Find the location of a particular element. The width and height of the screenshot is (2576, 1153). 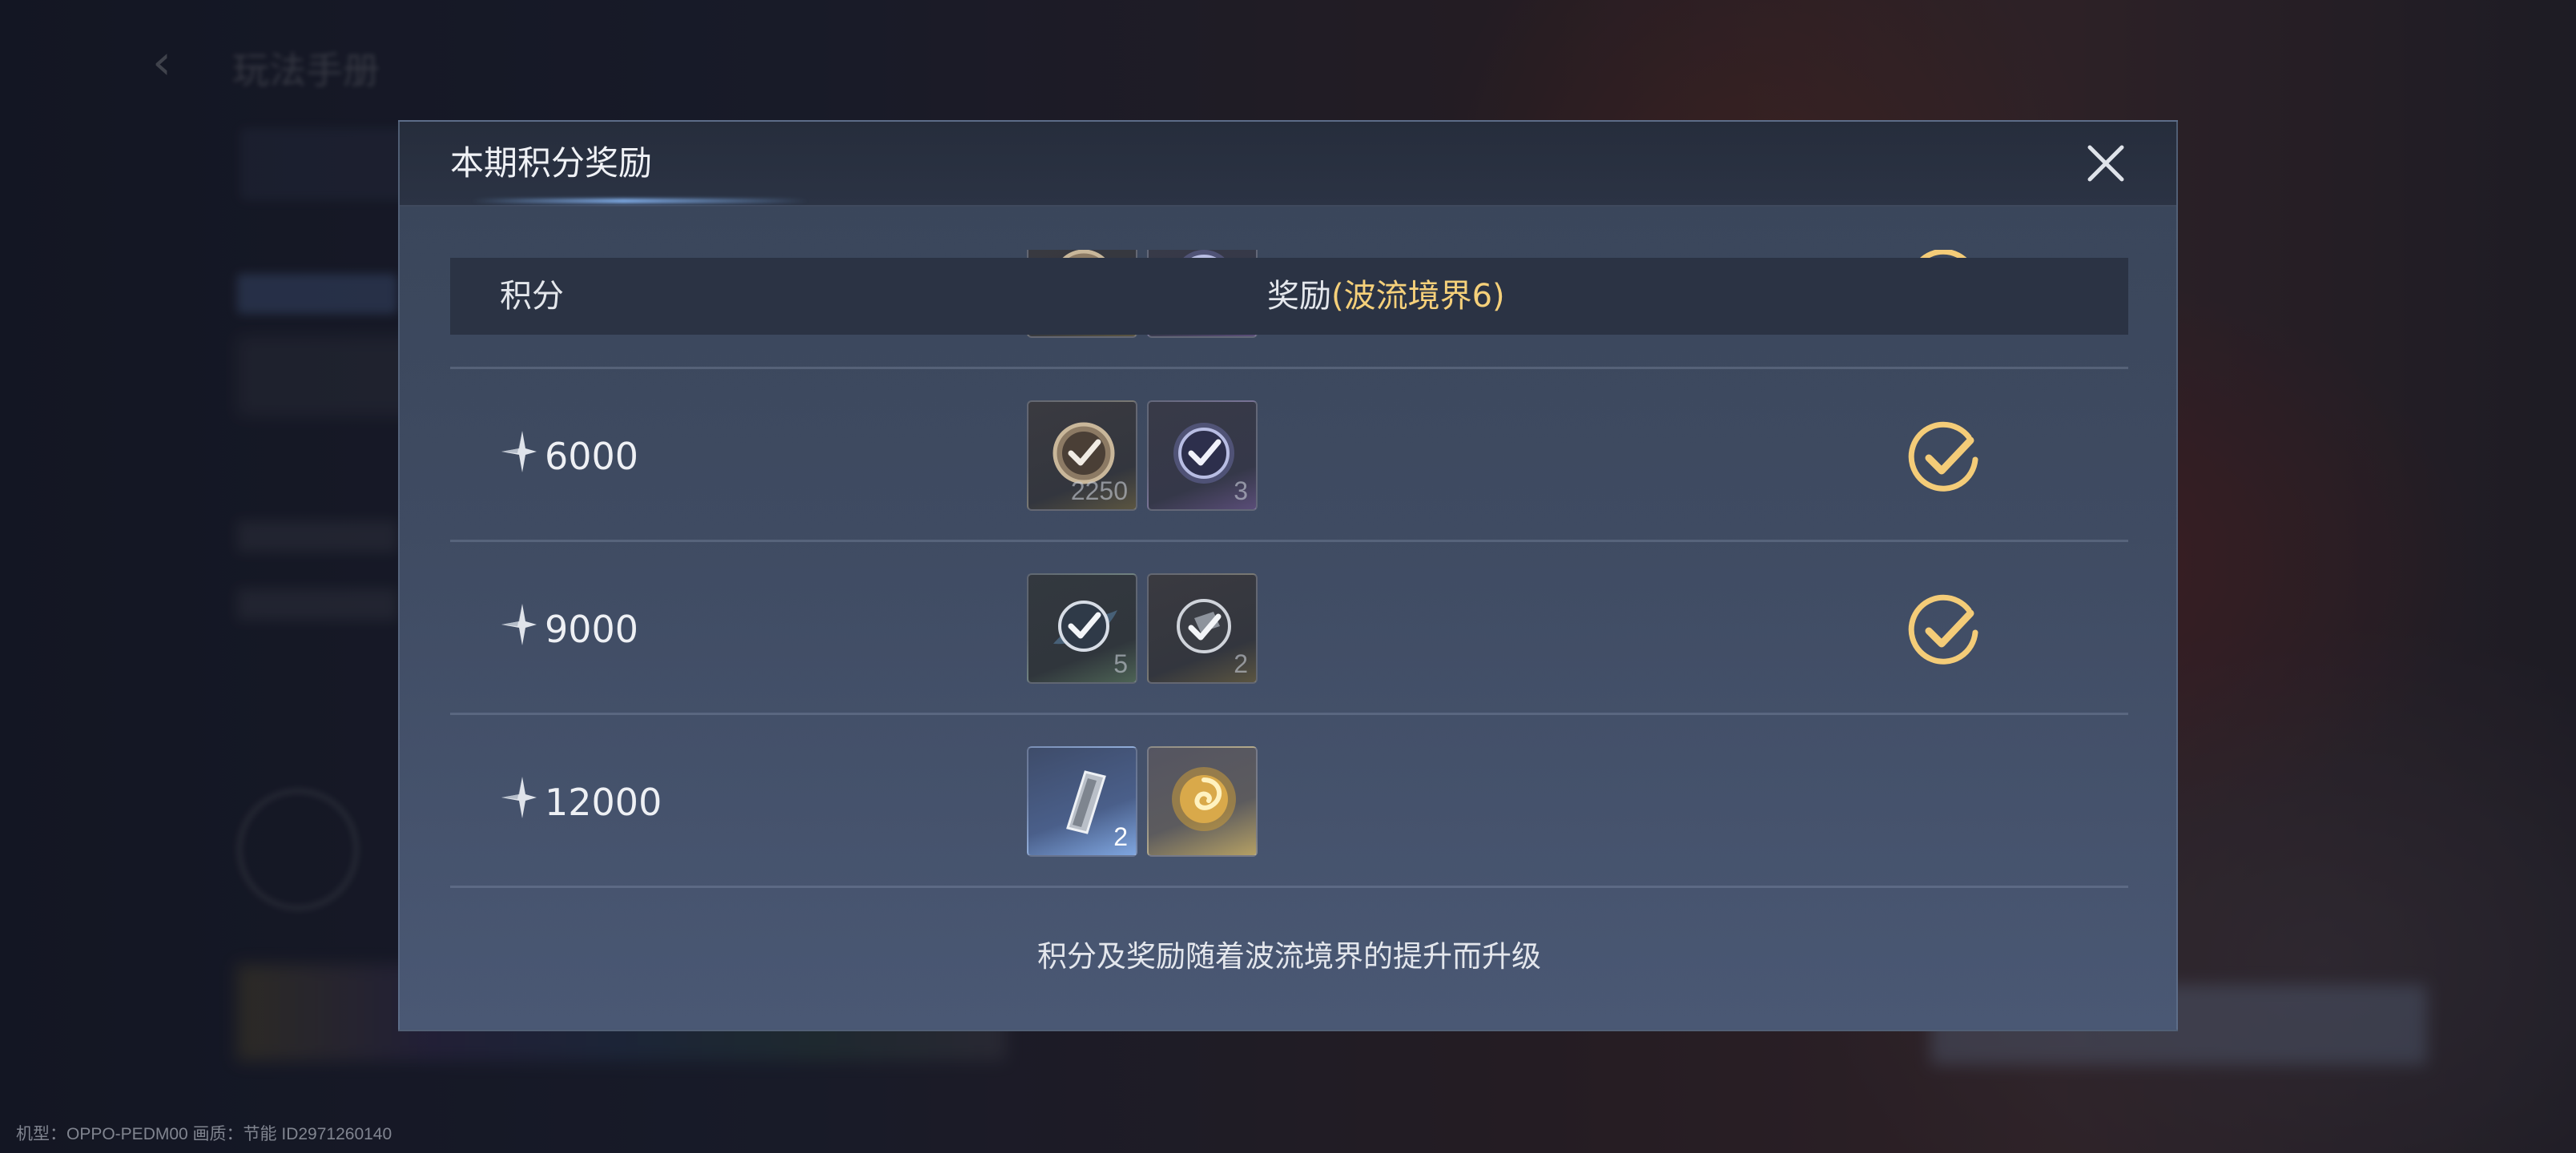

dialog-title: 本期积分奖励 is located at coordinates (551, 163).